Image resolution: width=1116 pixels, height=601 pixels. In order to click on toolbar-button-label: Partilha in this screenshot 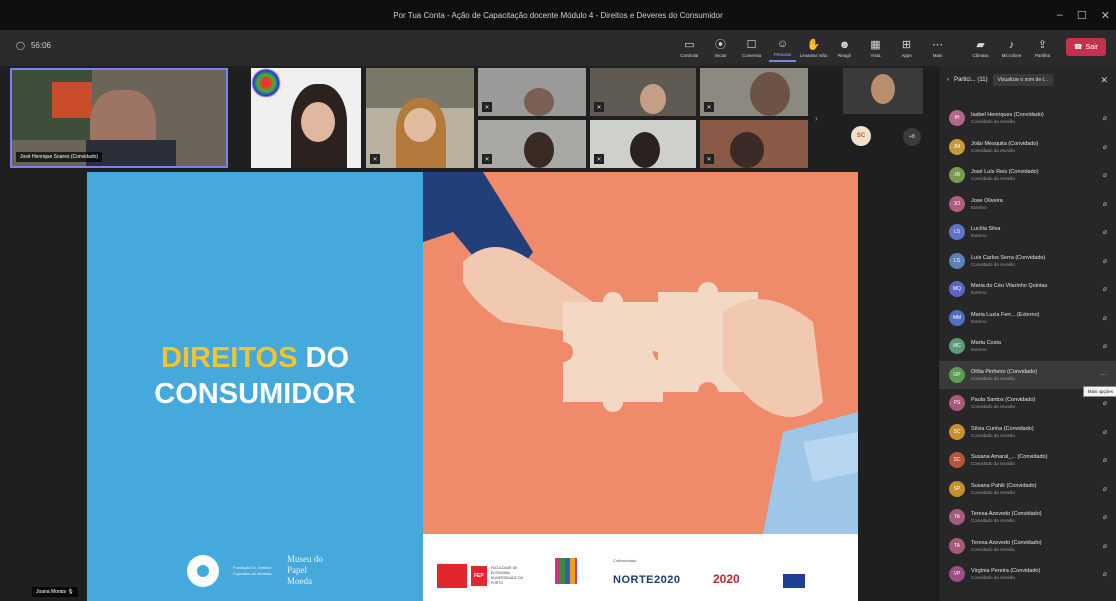, I will do `click(1042, 55)`.